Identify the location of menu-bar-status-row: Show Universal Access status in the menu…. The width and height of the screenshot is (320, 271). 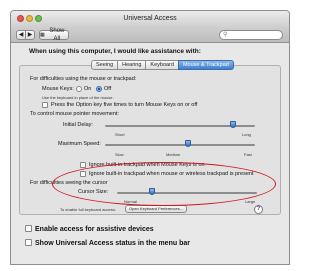
(107, 243).